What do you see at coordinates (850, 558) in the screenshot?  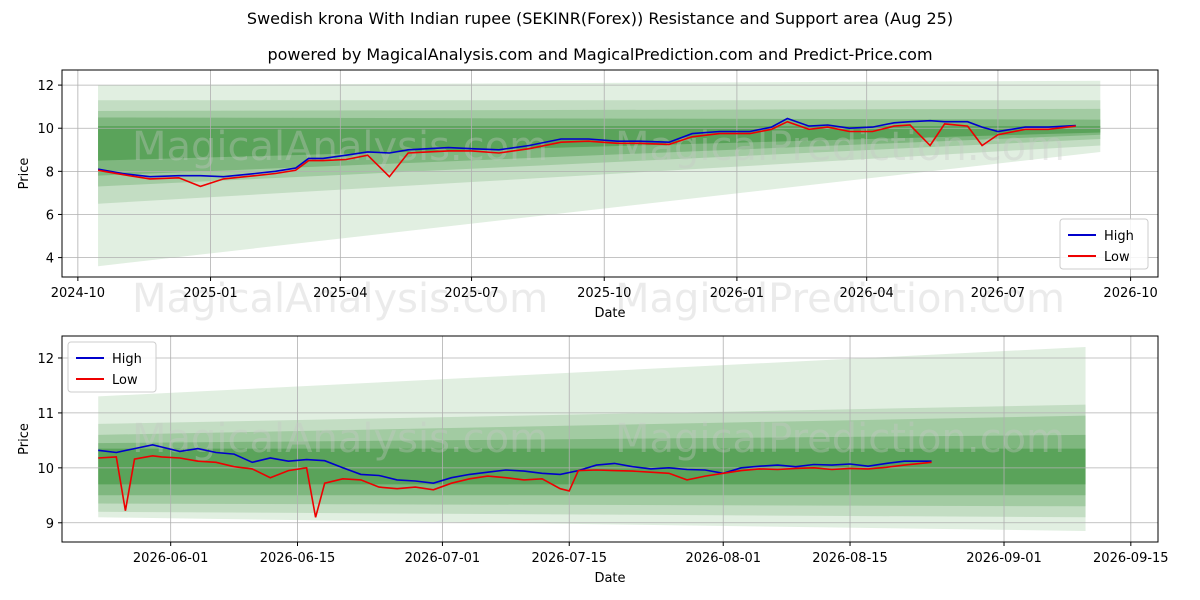 I see `x-tick-label: 2026-08-15` at bounding box center [850, 558].